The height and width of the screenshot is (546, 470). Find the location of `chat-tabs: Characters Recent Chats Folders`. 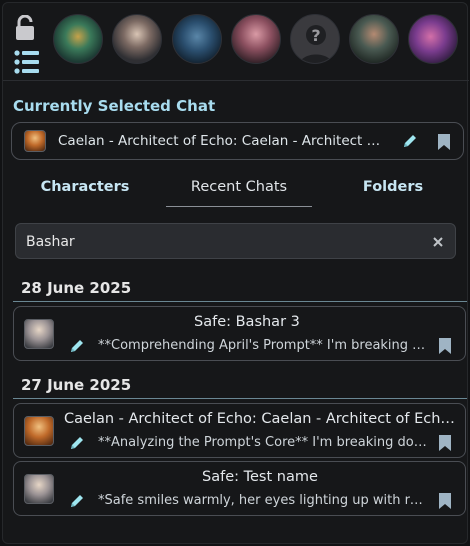

chat-tabs: Characters Recent Chats Folders is located at coordinates (236, 190).